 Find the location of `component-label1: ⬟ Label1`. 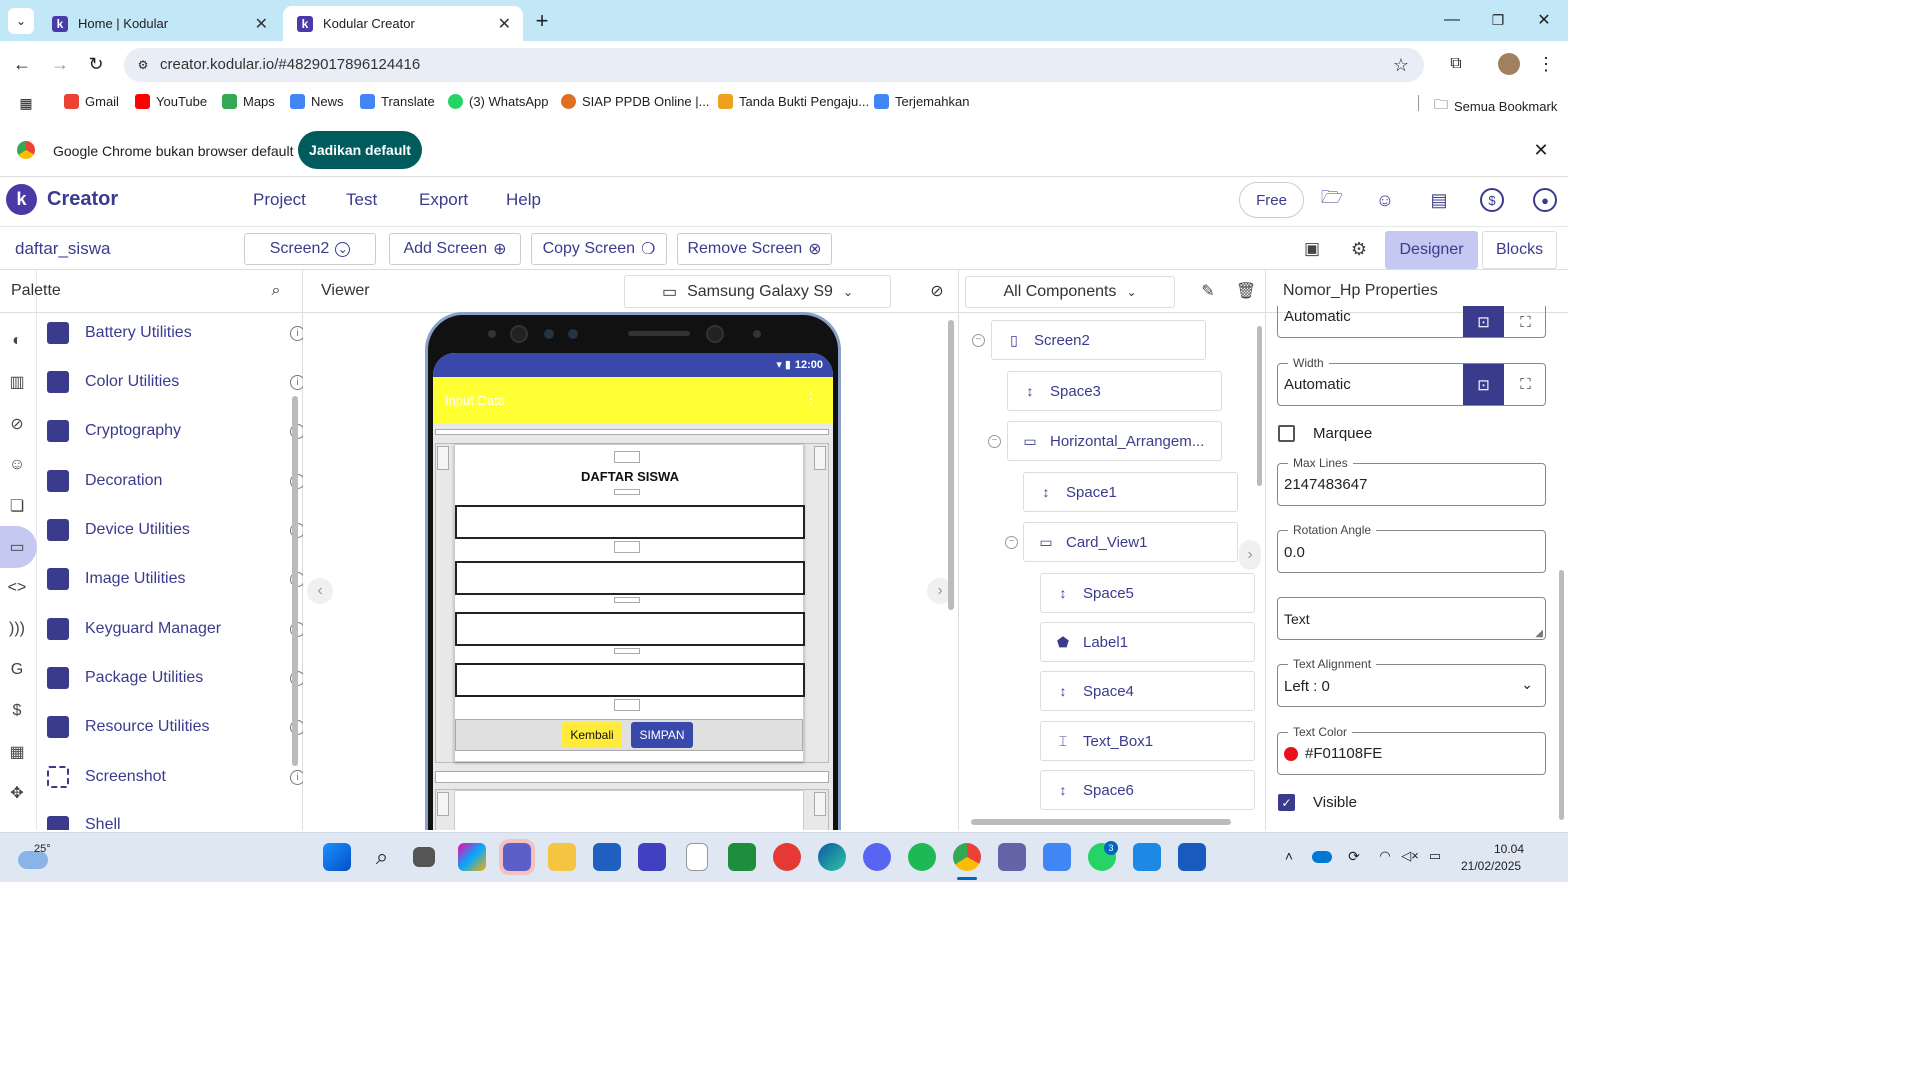

component-label1: ⬟ Label1 is located at coordinates (1147, 642).